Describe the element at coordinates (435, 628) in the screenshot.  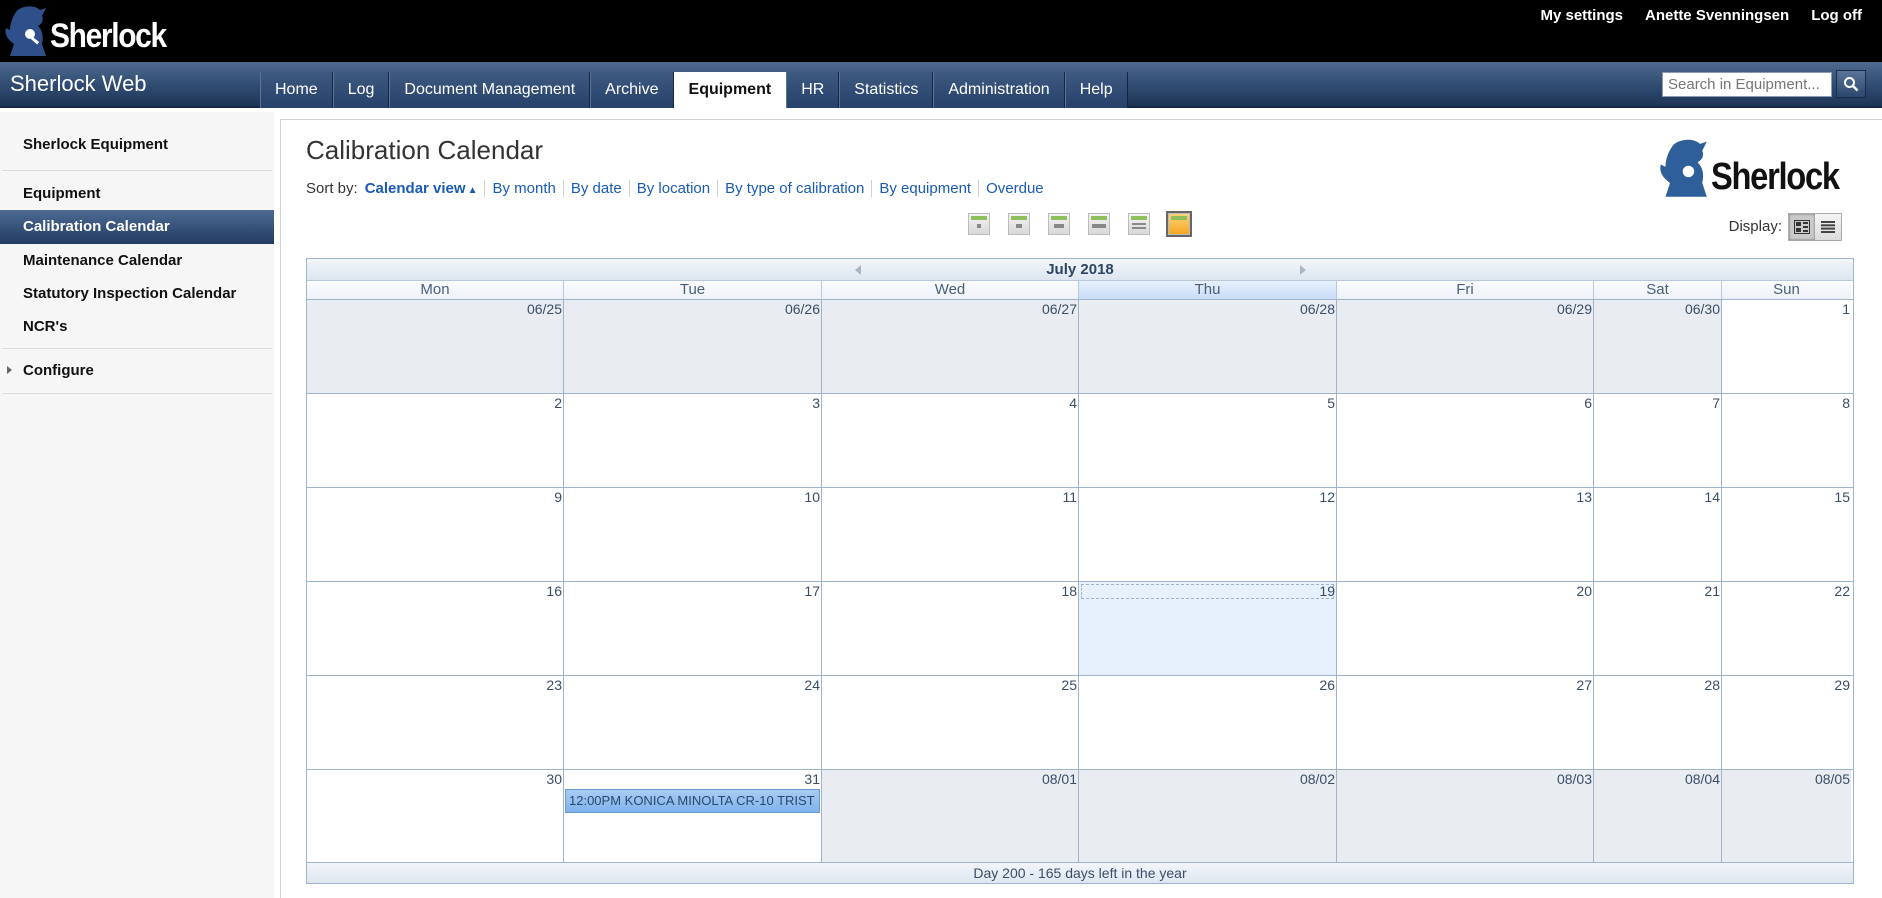
I see `calendar-day-cell: 16` at that location.